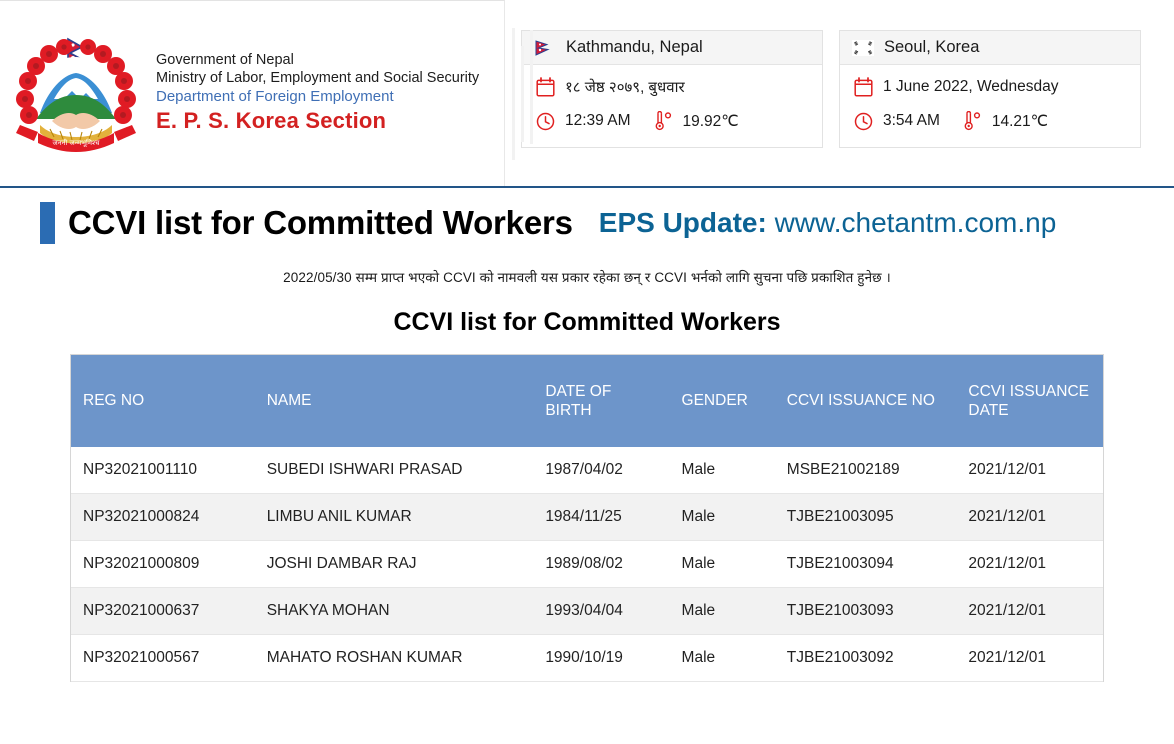 The width and height of the screenshot is (1174, 744). Describe the element at coordinates (672, 106) in the screenshot. I see `city-card-body: १८ जेष्ठ २०७९, बुधवार 12:39 AM 19.92℃` at that location.